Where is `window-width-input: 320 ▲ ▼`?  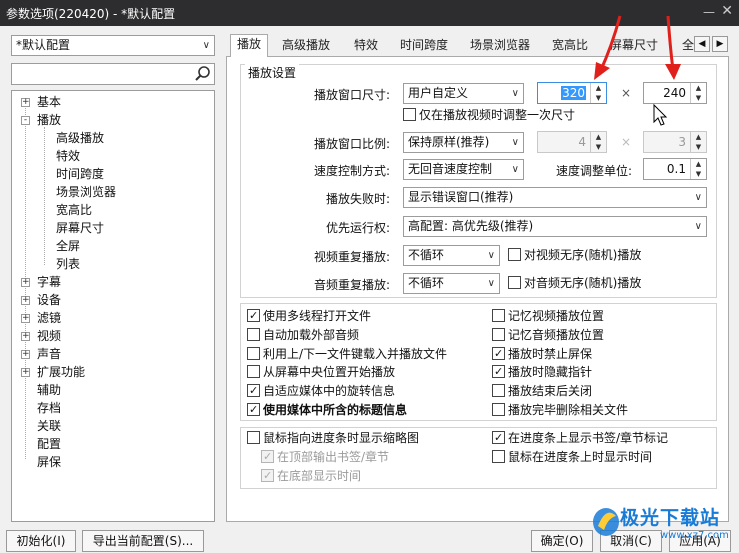
window-width-input: 320 ▲ ▼ is located at coordinates (572, 93).